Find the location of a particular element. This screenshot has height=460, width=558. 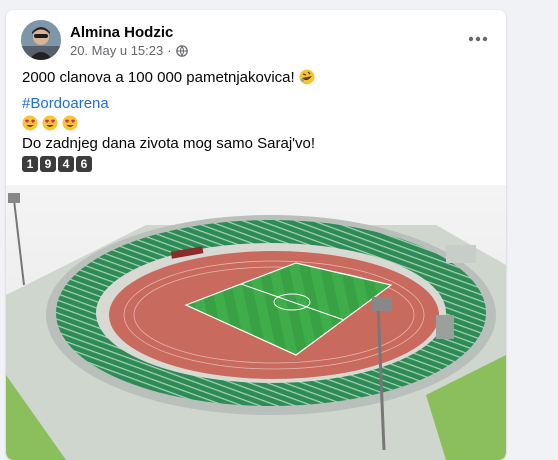

more-options-button is located at coordinates (478, 39).